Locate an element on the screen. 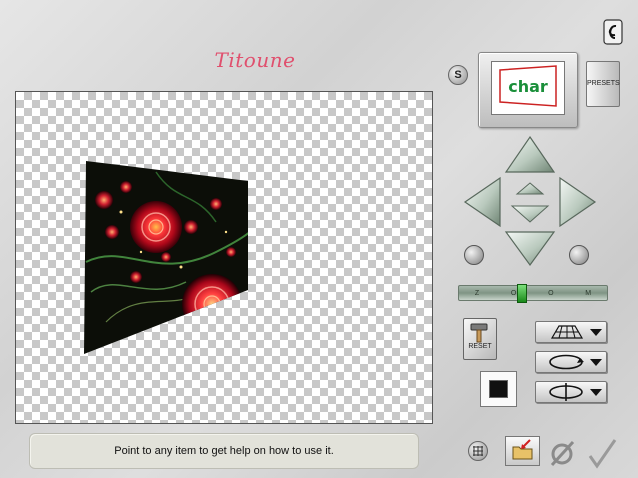 This screenshot has width=638, height=478. cancel-glyph is located at coordinates (562, 453).